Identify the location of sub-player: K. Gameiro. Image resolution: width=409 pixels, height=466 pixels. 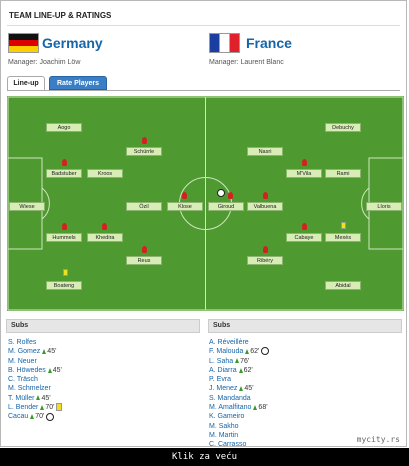
(239, 416).